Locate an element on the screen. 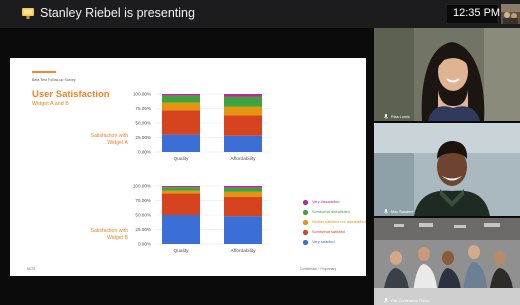 Image resolution: width=520 pixels, height=305 pixels. slide-footer-right: Confidential + Proprietary is located at coordinates (318, 269).